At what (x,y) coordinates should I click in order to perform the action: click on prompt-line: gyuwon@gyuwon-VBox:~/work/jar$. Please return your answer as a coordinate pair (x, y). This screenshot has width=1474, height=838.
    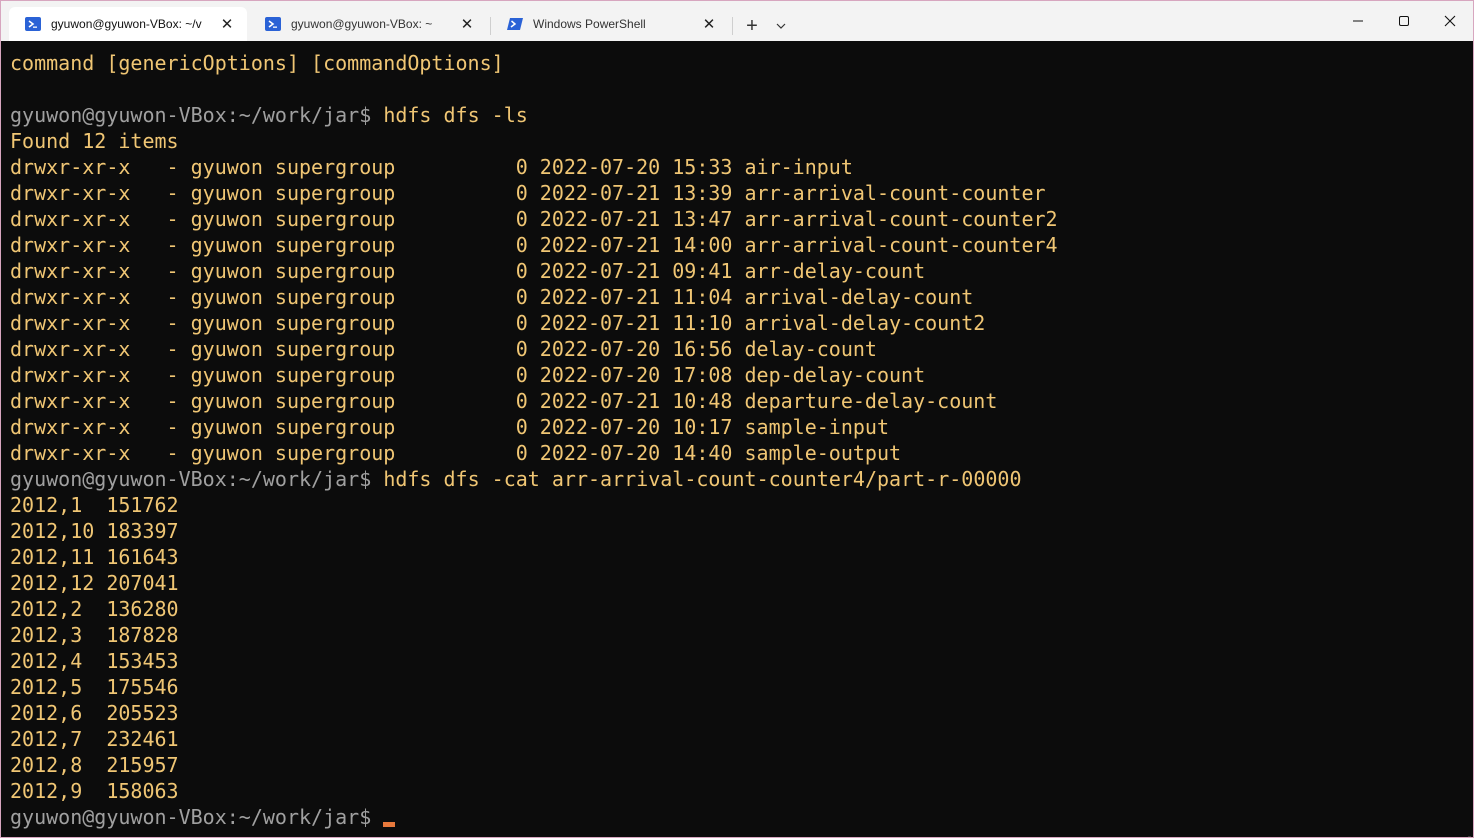
    Looking at the image, I should click on (203, 817).